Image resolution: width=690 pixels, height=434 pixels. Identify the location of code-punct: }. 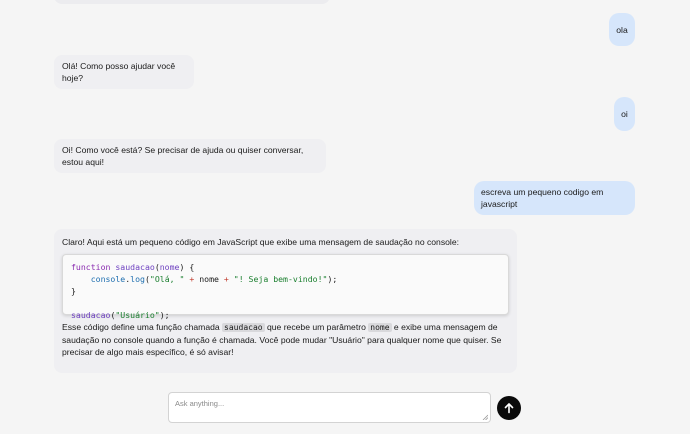
(73, 291).